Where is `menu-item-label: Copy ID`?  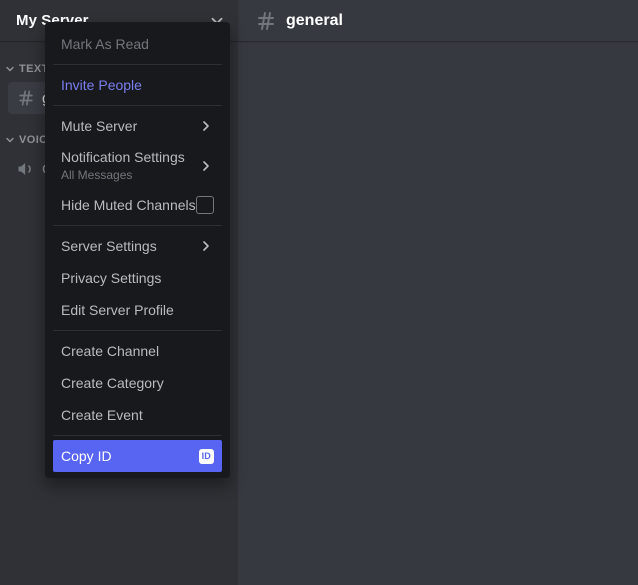 menu-item-label: Copy ID is located at coordinates (86, 456).